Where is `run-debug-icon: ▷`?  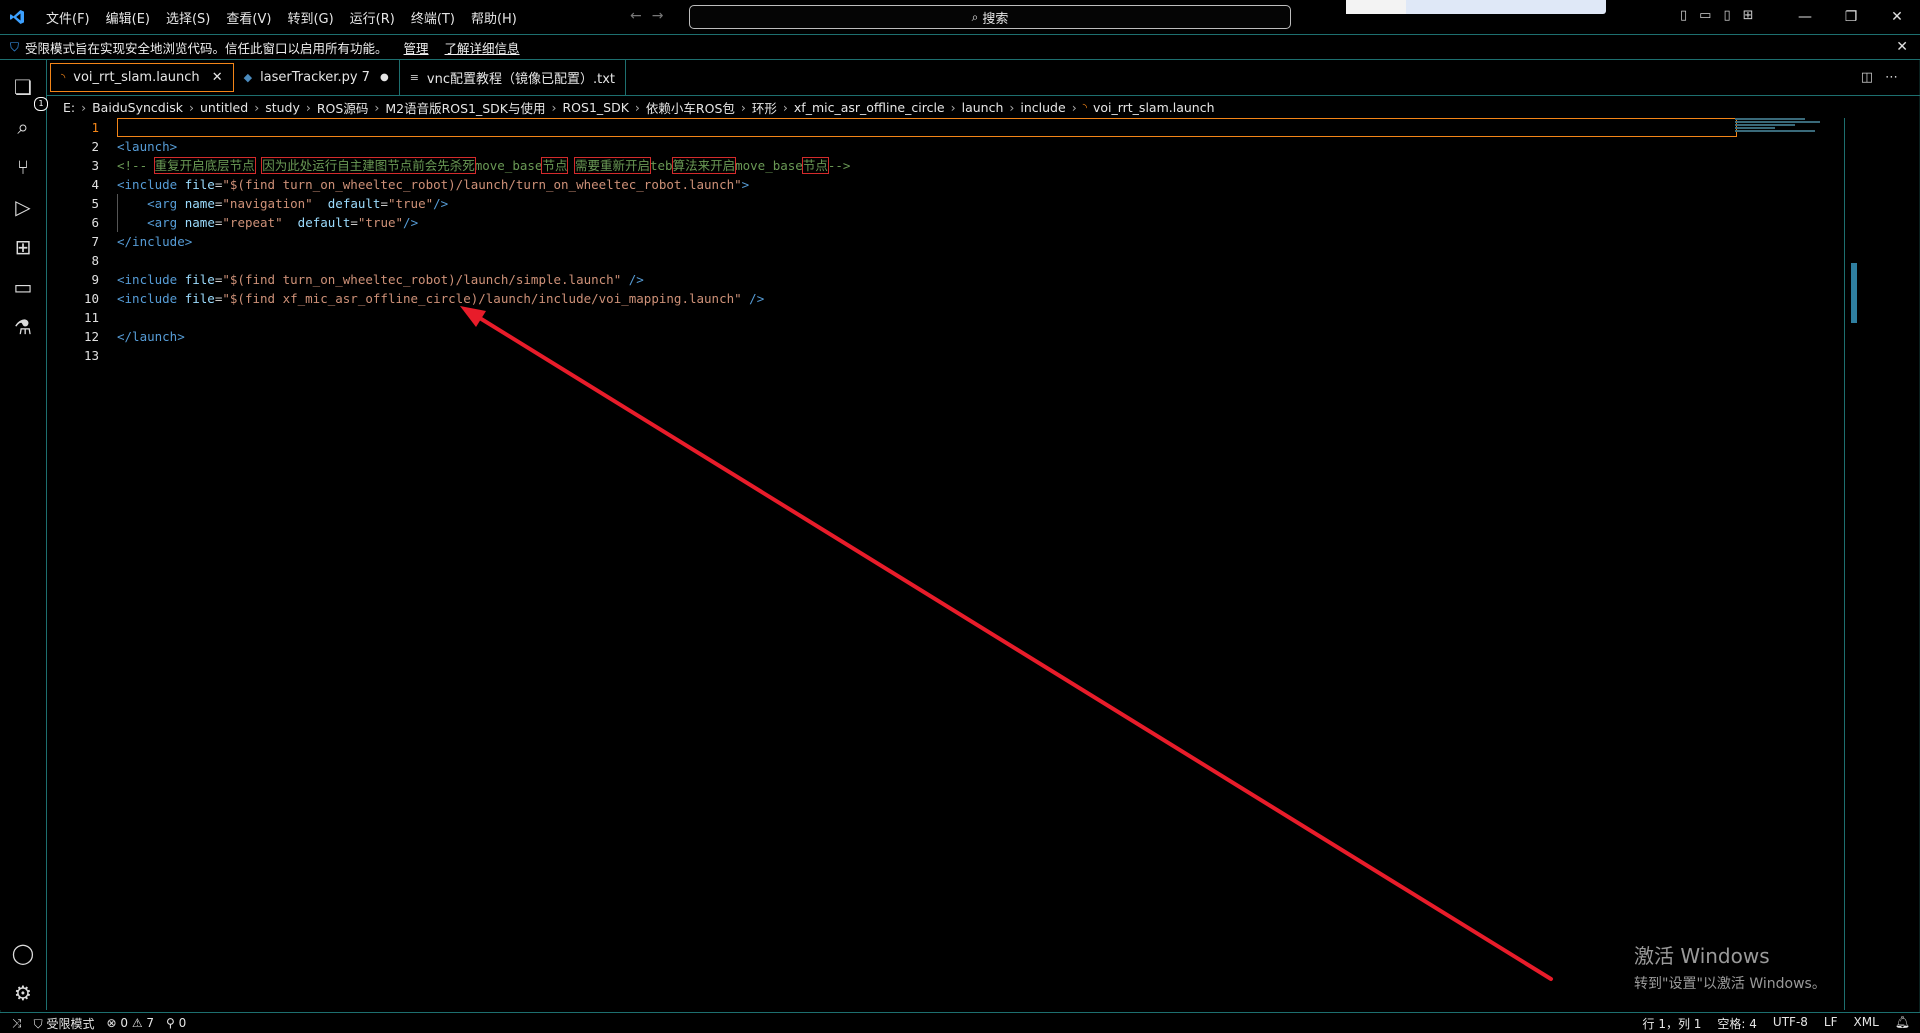
run-debug-icon: ▷ is located at coordinates (23, 207).